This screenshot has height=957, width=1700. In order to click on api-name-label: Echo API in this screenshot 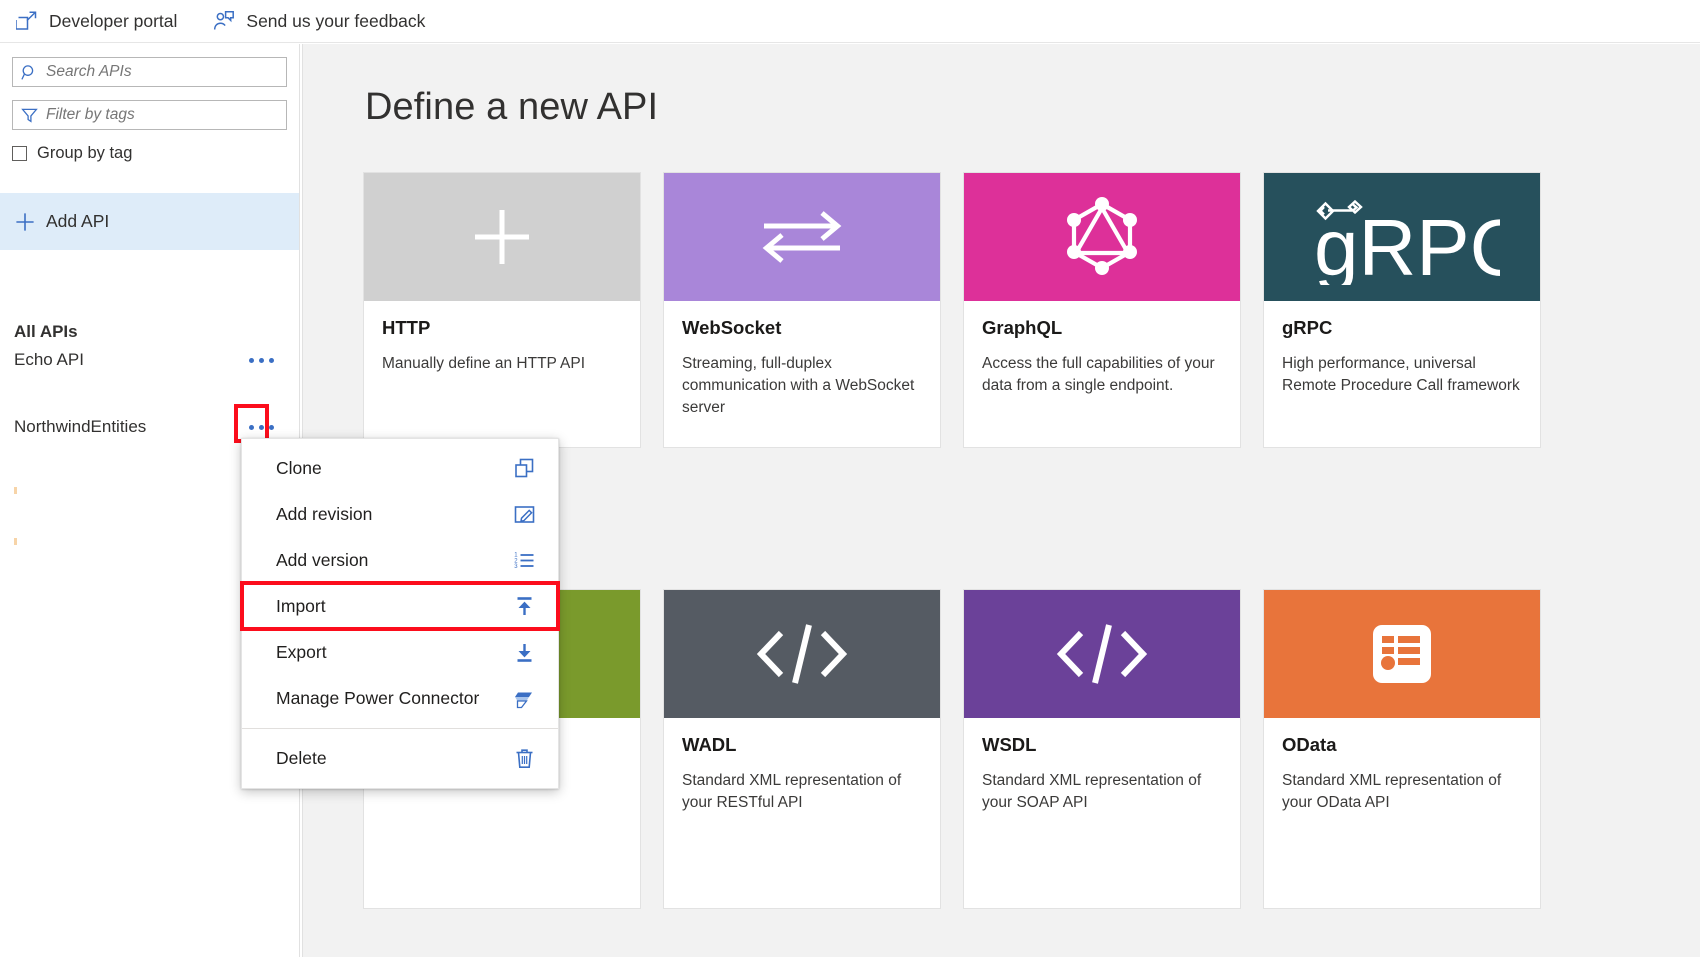, I will do `click(49, 359)`.